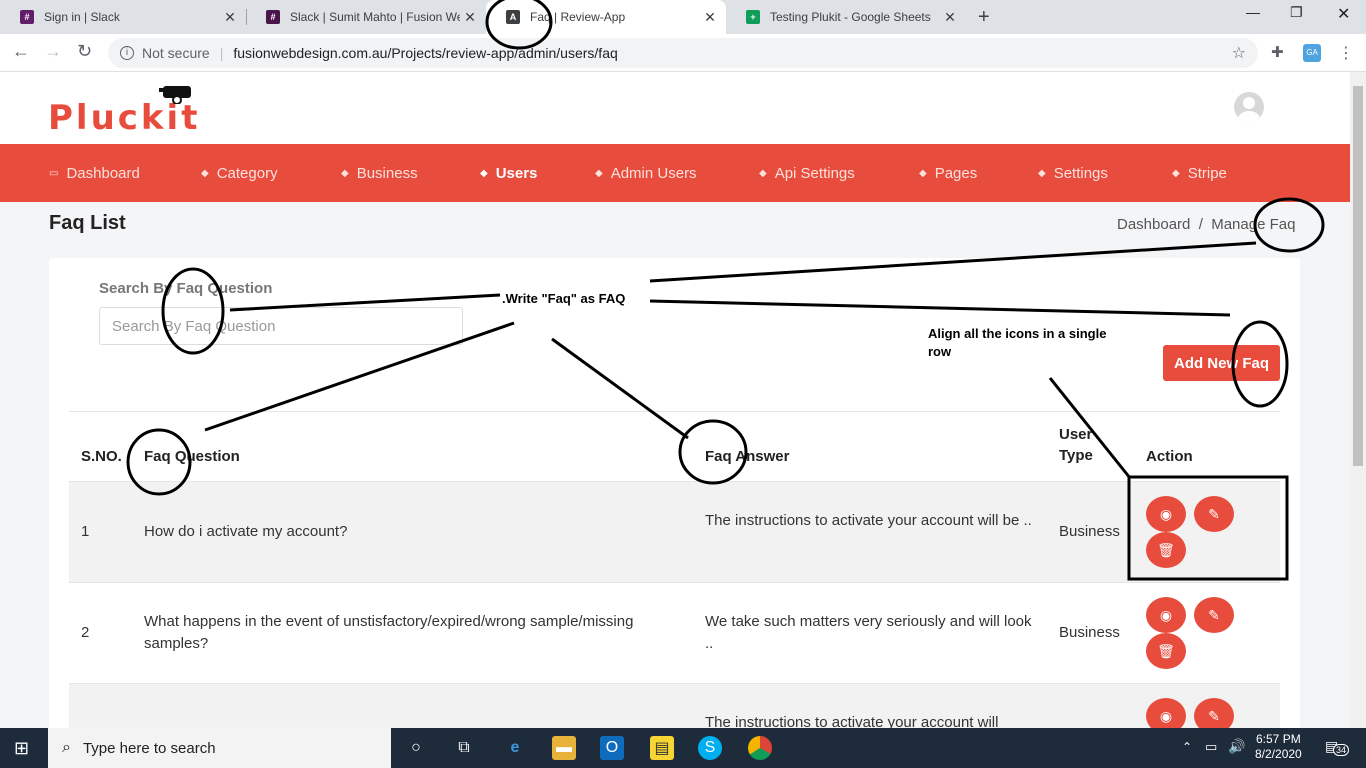  Describe the element at coordinates (948, 173) in the screenshot. I see `nav-pages: ◆ Pages` at that location.